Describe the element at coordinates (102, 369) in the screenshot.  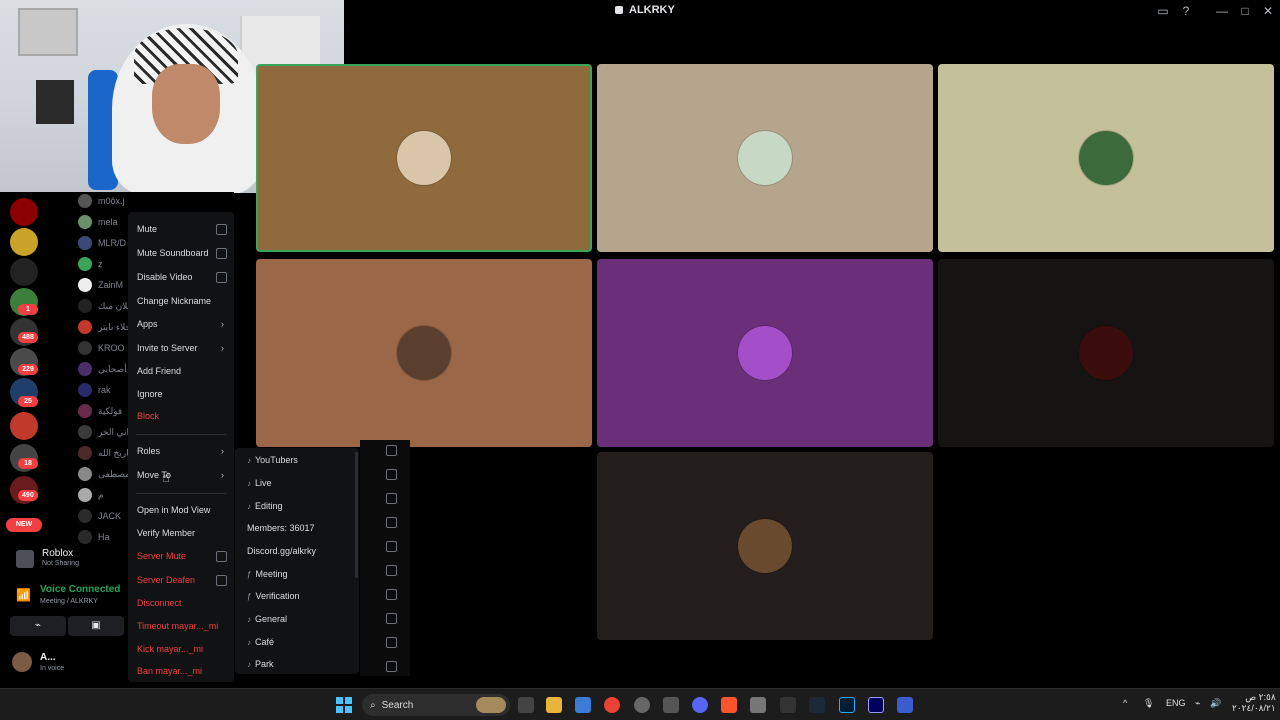
I see `voice-member: أصحابي` at that location.